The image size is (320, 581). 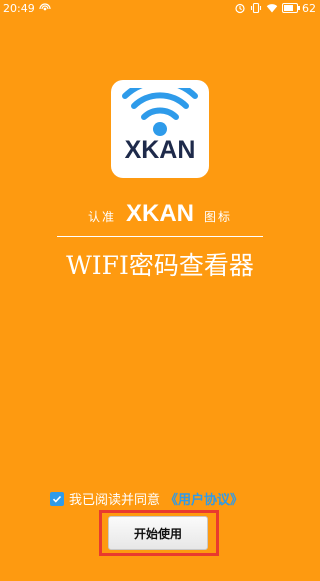 What do you see at coordinates (204, 498) in the screenshot?
I see `user-agreement-link: 《用户协议》` at bounding box center [204, 498].